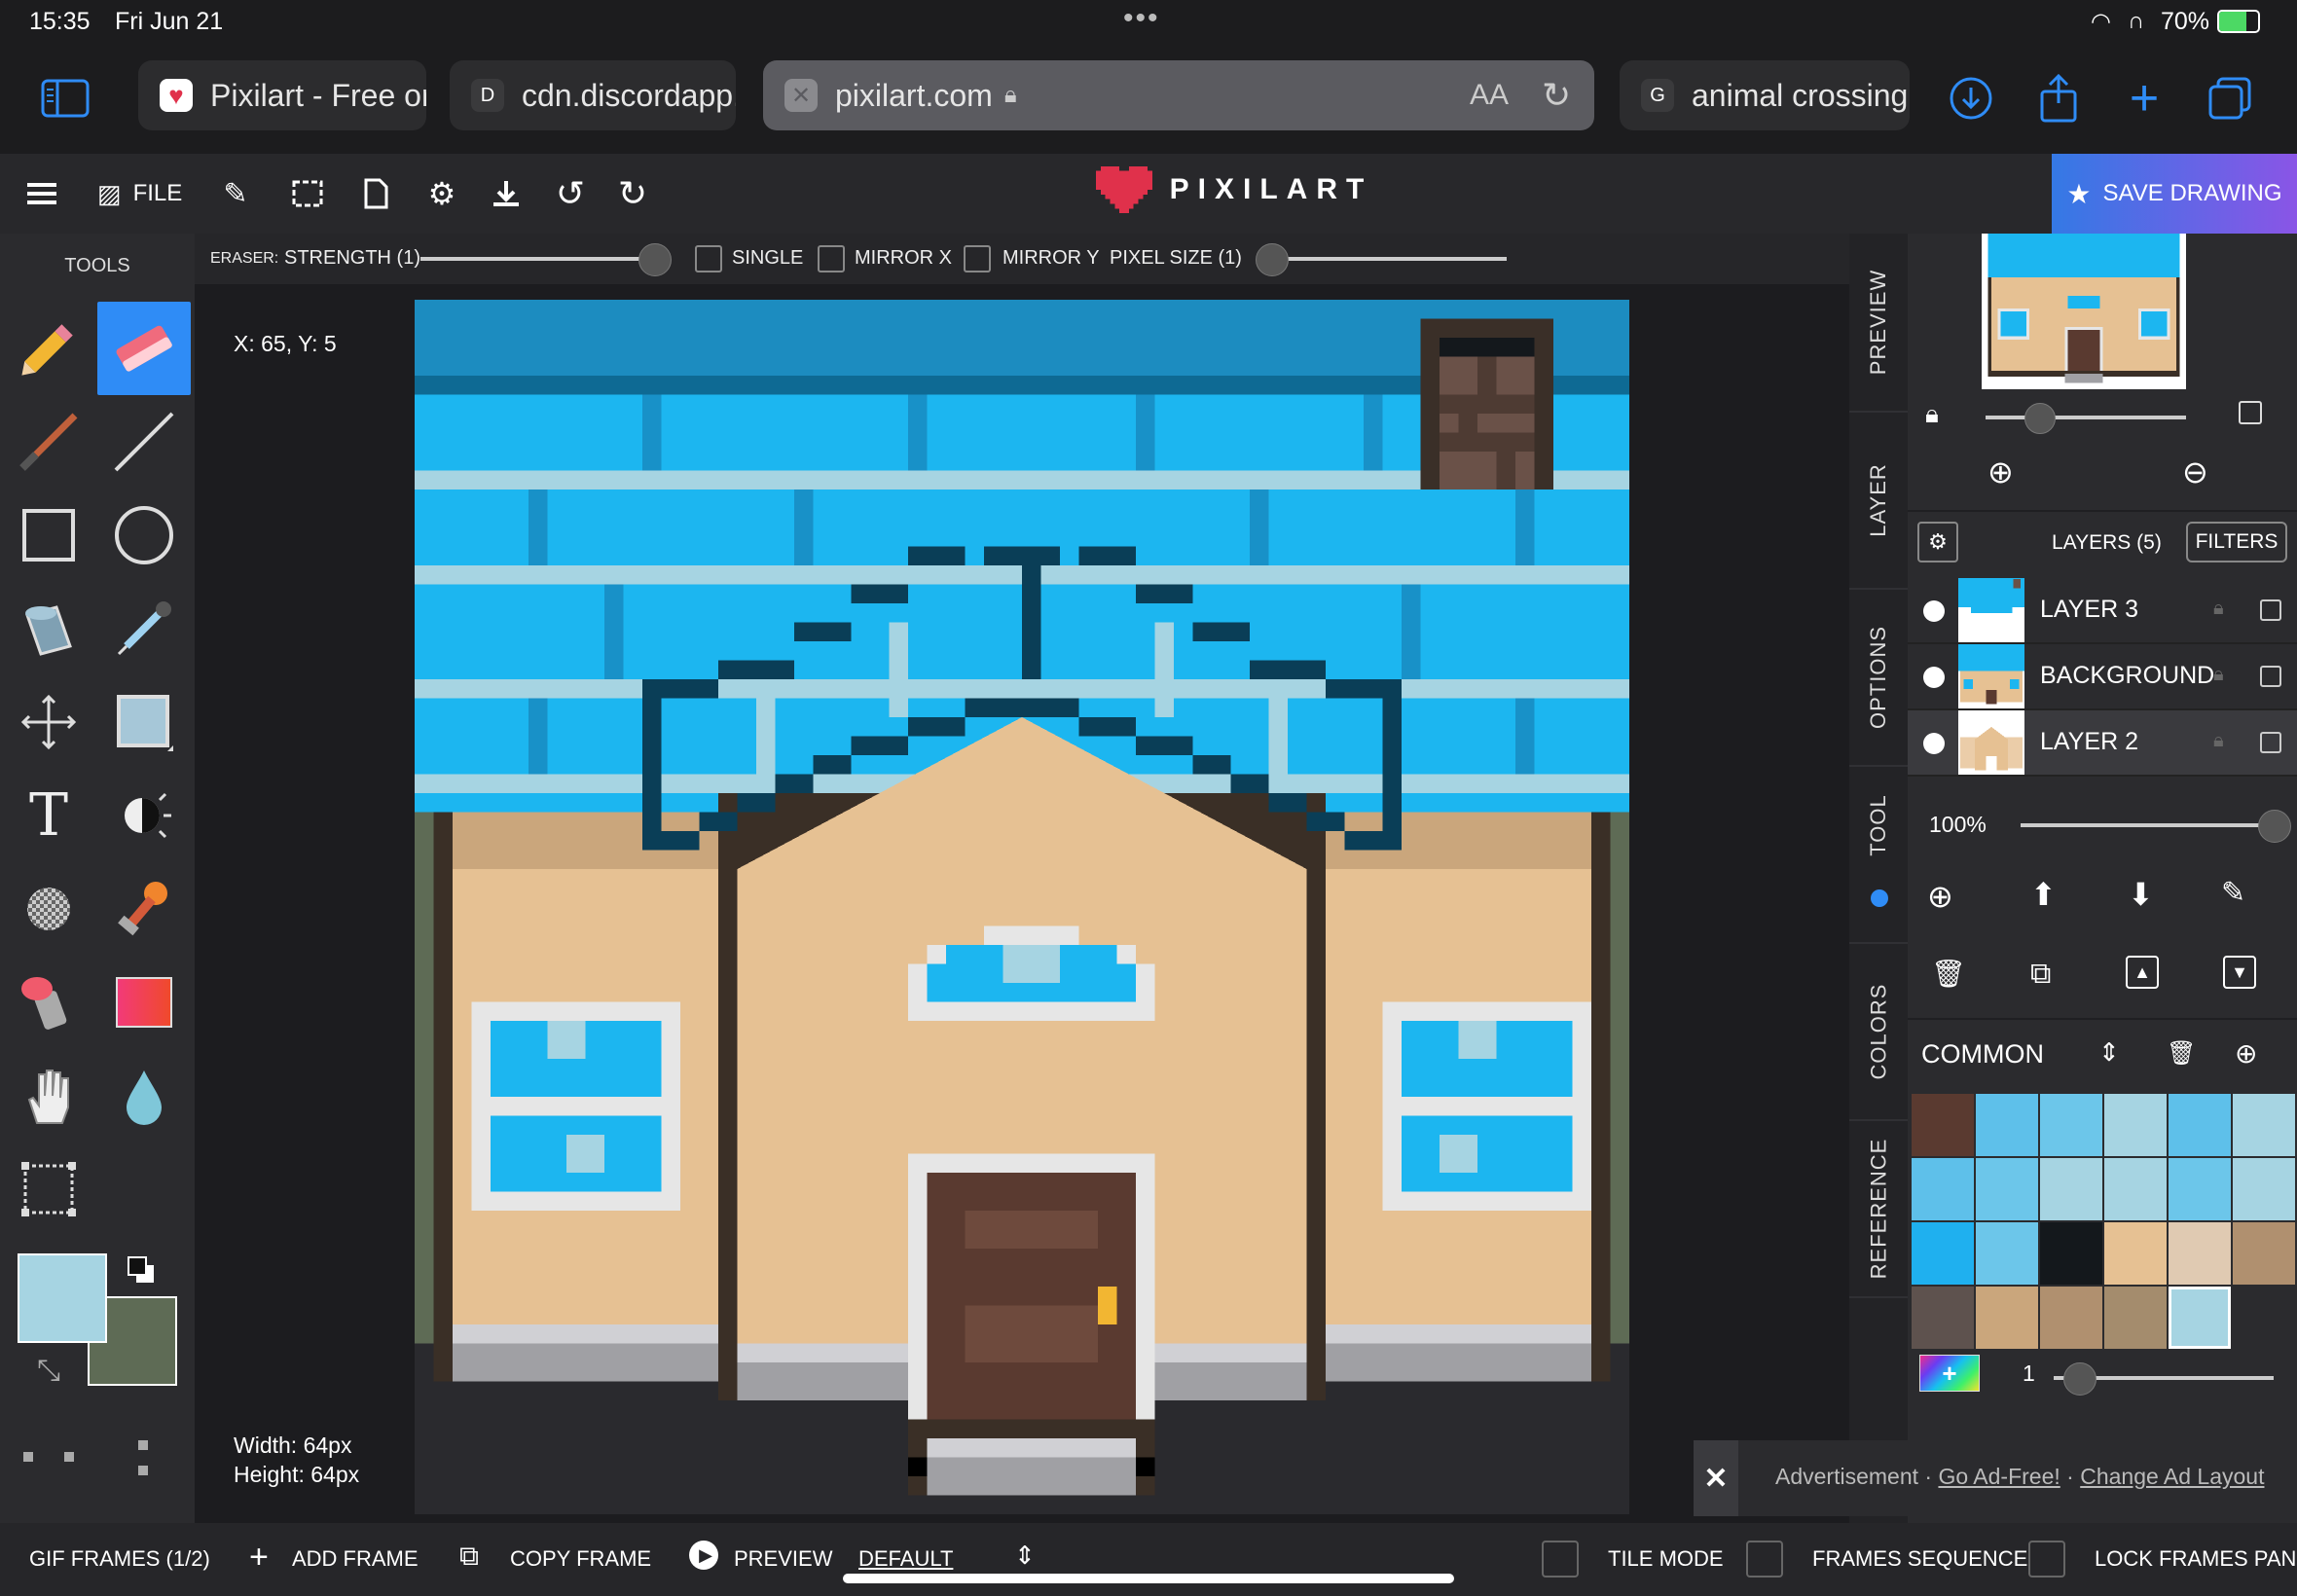  What do you see at coordinates (2239, 972) in the screenshot?
I see `merge-down-icon: ▼` at bounding box center [2239, 972].